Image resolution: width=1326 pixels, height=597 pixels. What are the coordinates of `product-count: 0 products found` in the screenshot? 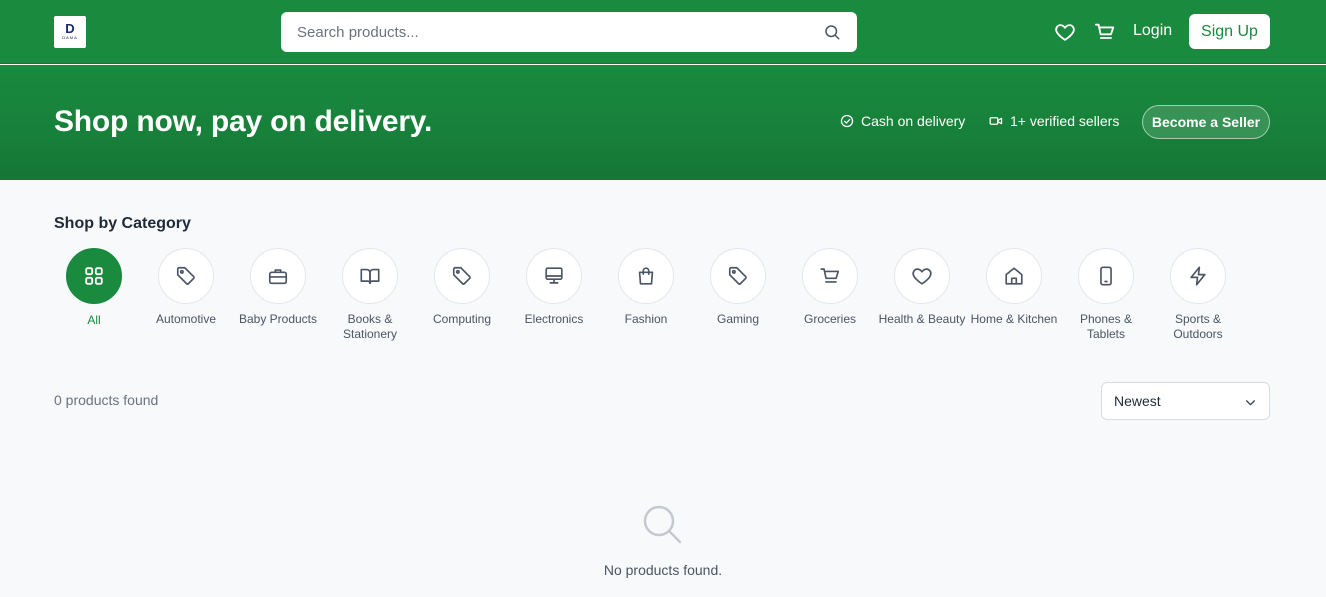 It's located at (106, 400).